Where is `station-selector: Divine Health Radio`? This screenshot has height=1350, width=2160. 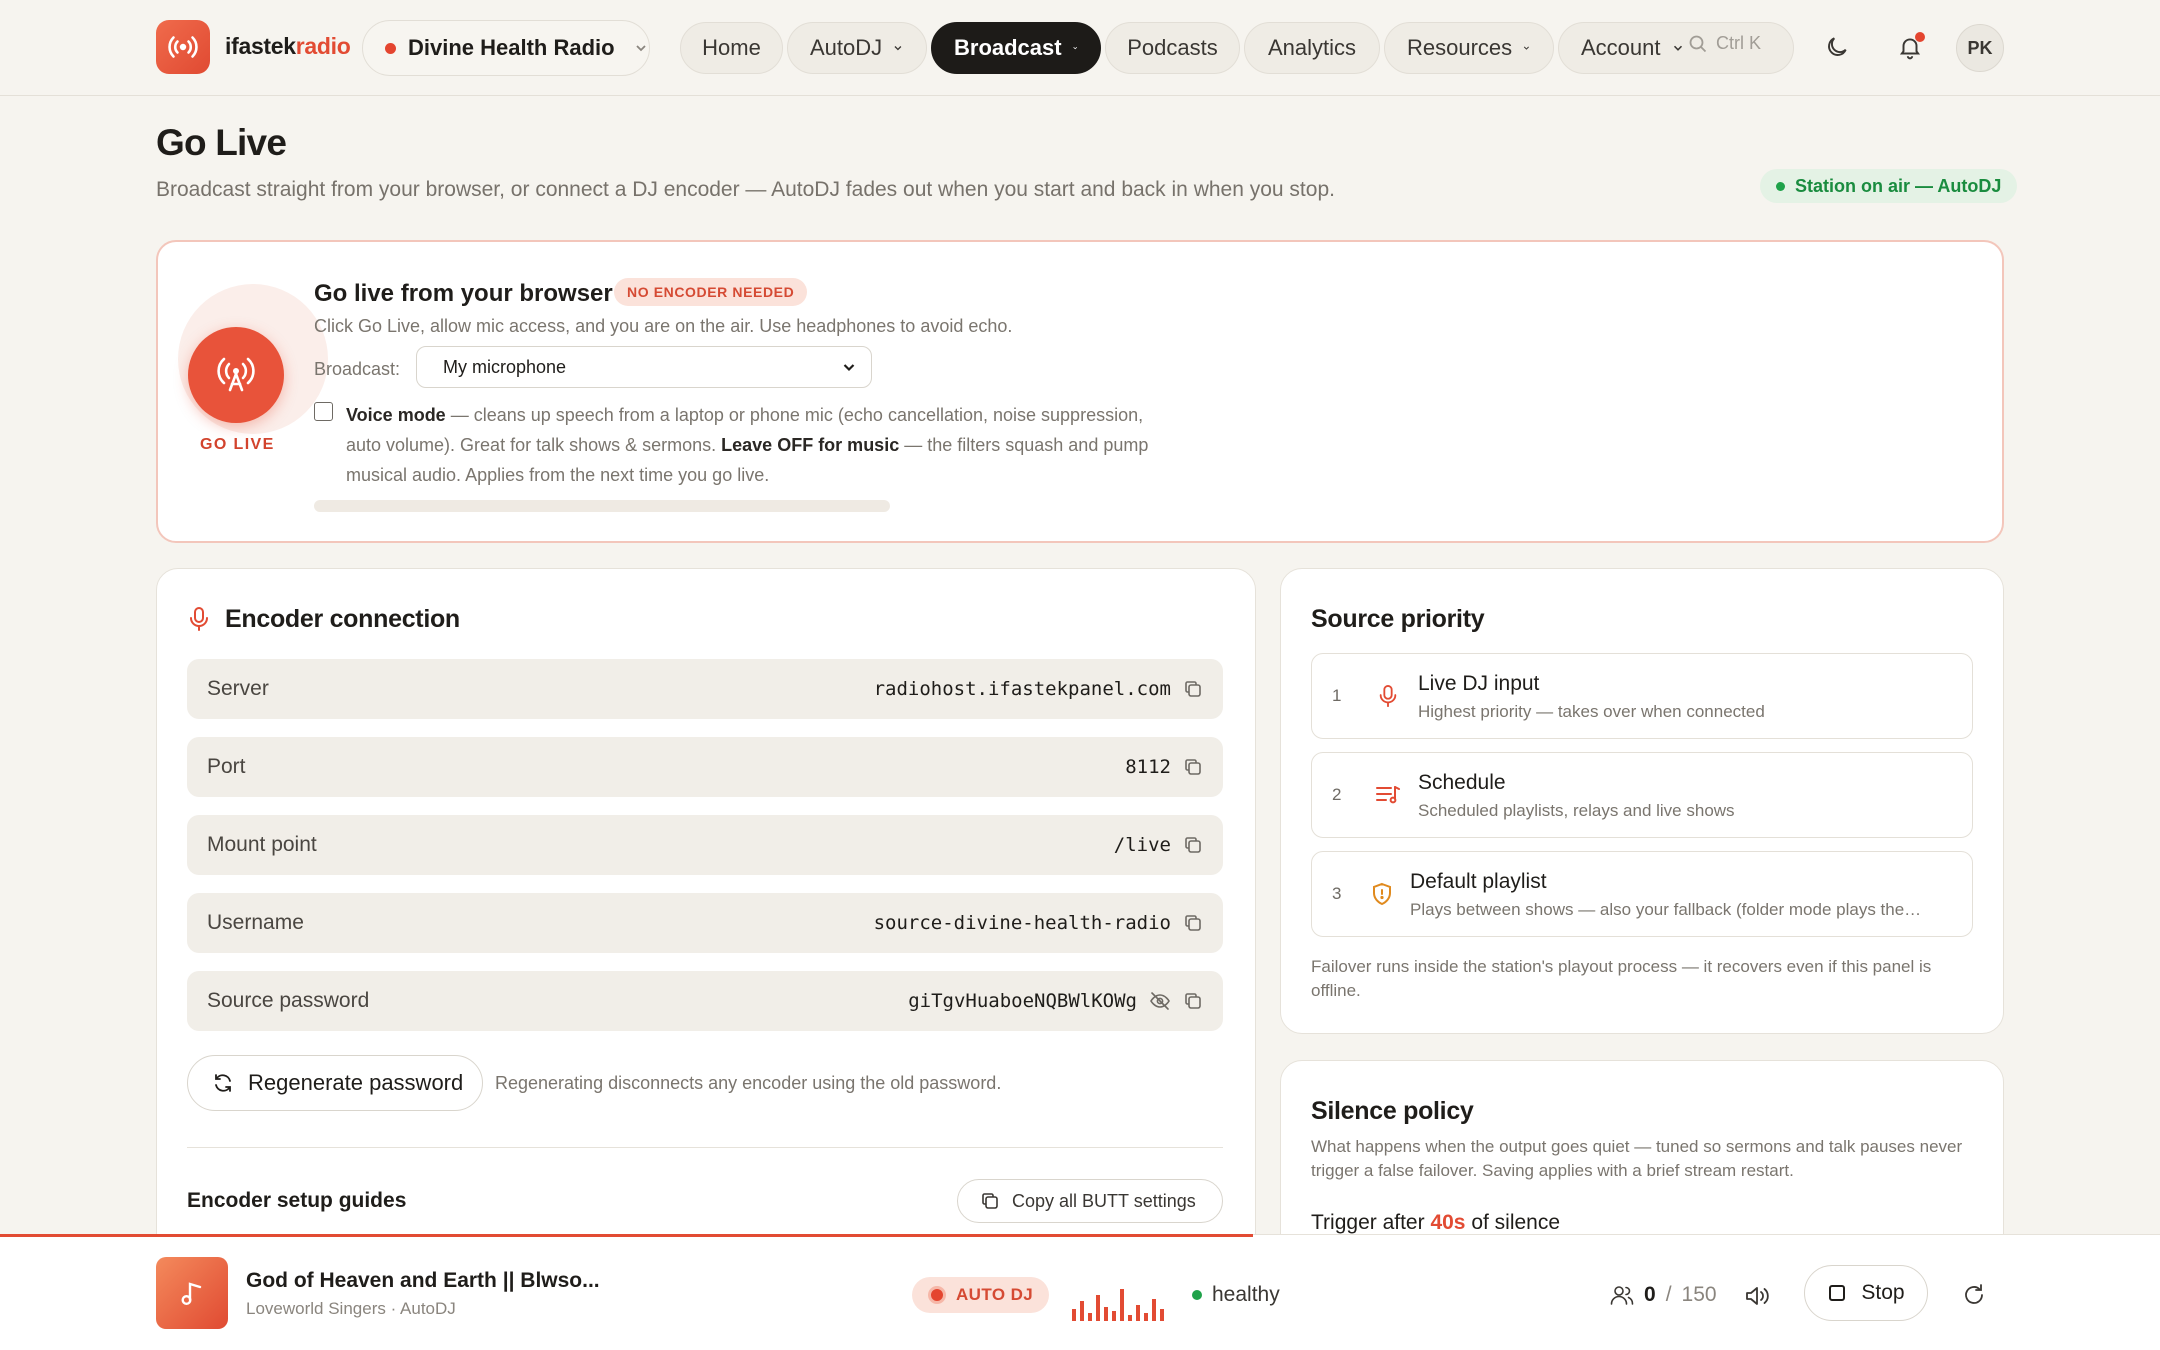 station-selector: Divine Health Radio is located at coordinates (506, 48).